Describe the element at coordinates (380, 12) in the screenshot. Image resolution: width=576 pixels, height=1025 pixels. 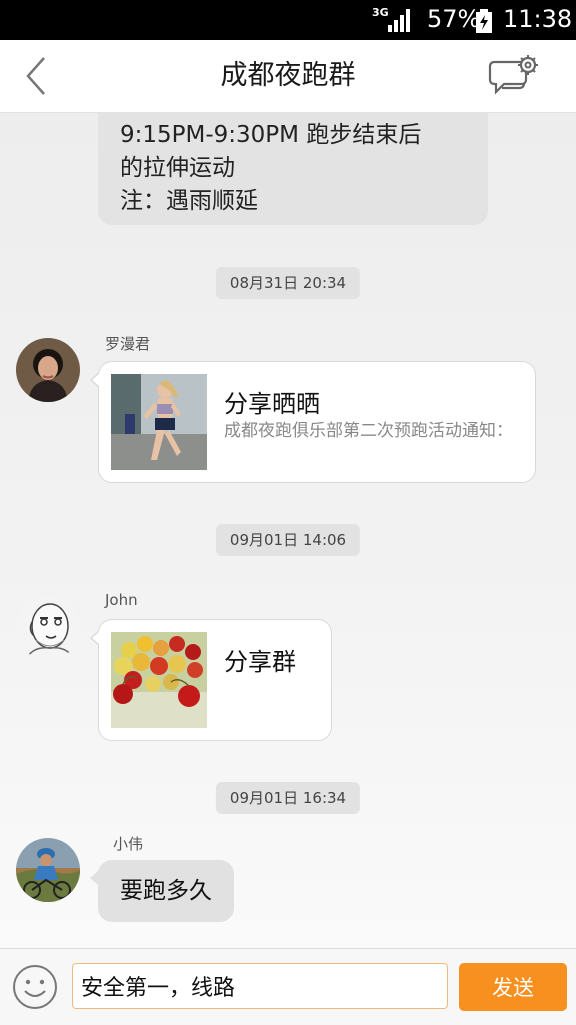
I see `network-type: 3G` at that location.